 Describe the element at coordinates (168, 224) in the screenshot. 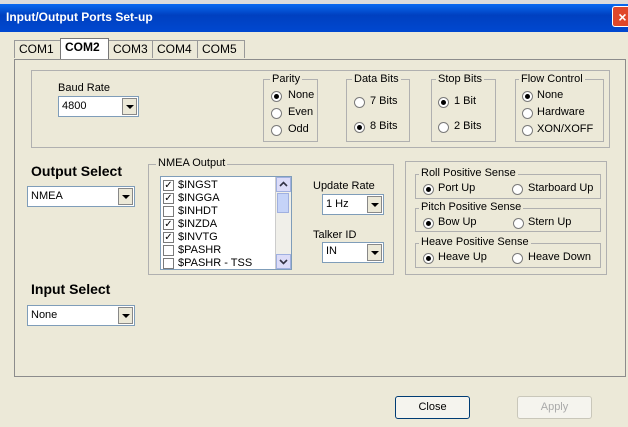

I see `nmea-inzda-checkbox: ✓` at that location.